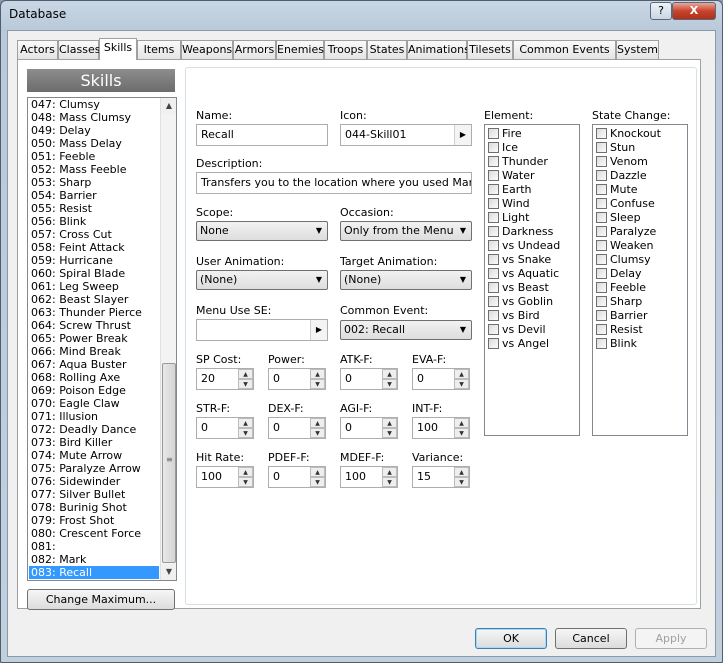  Describe the element at coordinates (505, 134) in the screenshot. I see `element-checkbox: Fire` at that location.